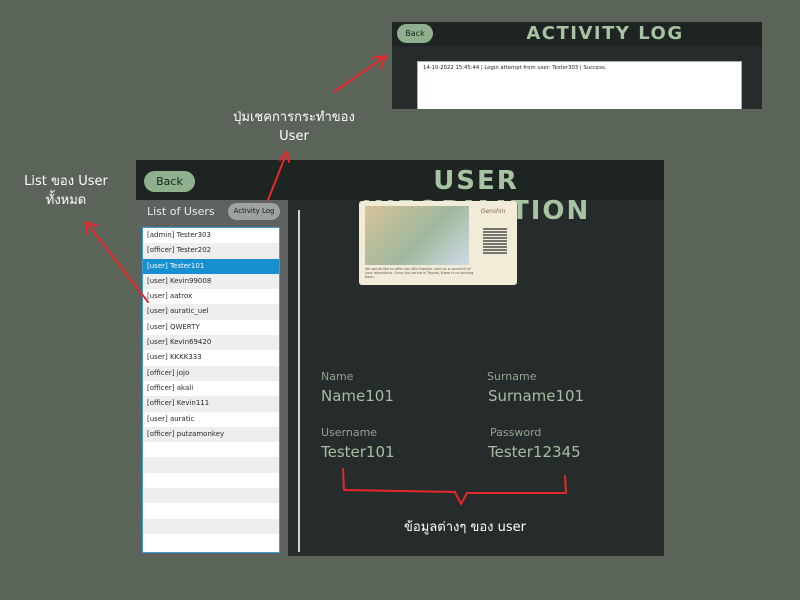  What do you see at coordinates (358, 452) in the screenshot?
I see `username-value: Tester101` at bounding box center [358, 452].